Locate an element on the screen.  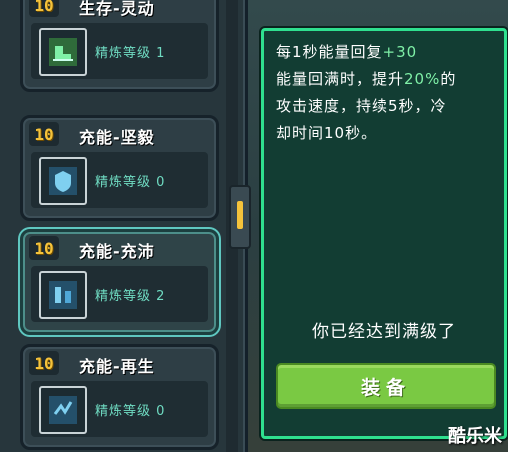
refine-rank-label: 精炼等级 2 is located at coordinates (130, 296).